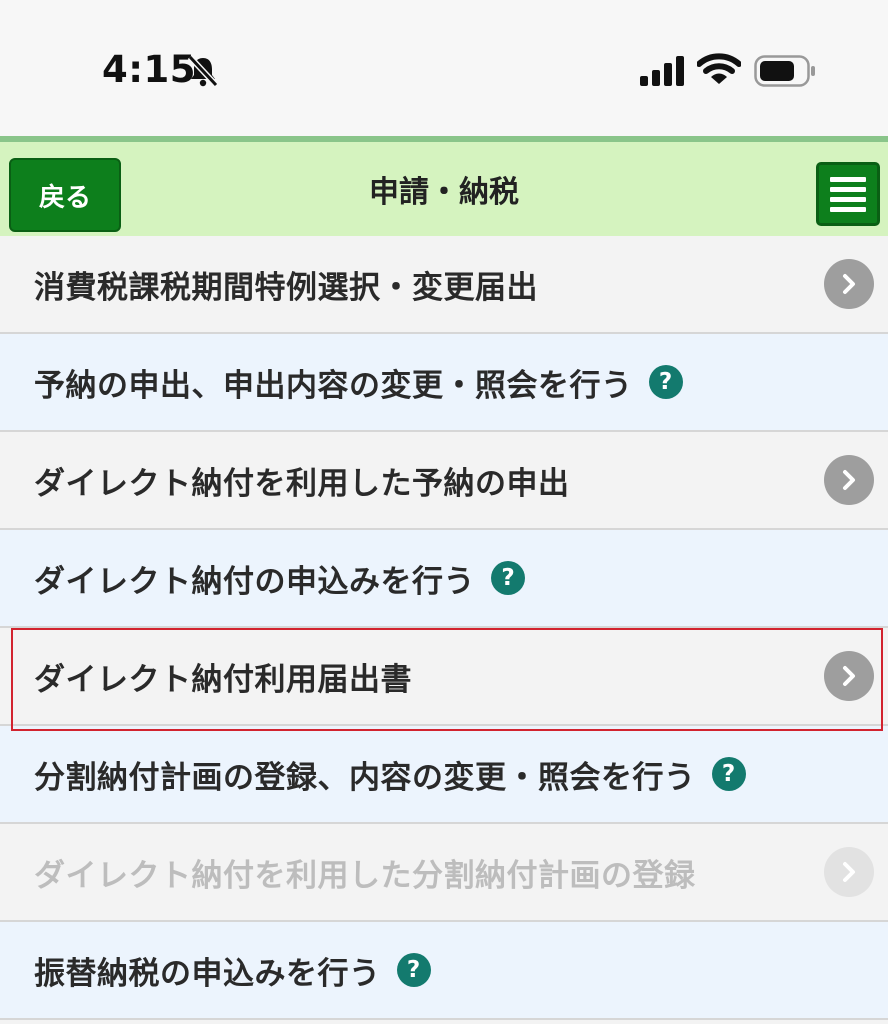  I want to click on app-header: 申請・納税 戻る, so click(444, 186).